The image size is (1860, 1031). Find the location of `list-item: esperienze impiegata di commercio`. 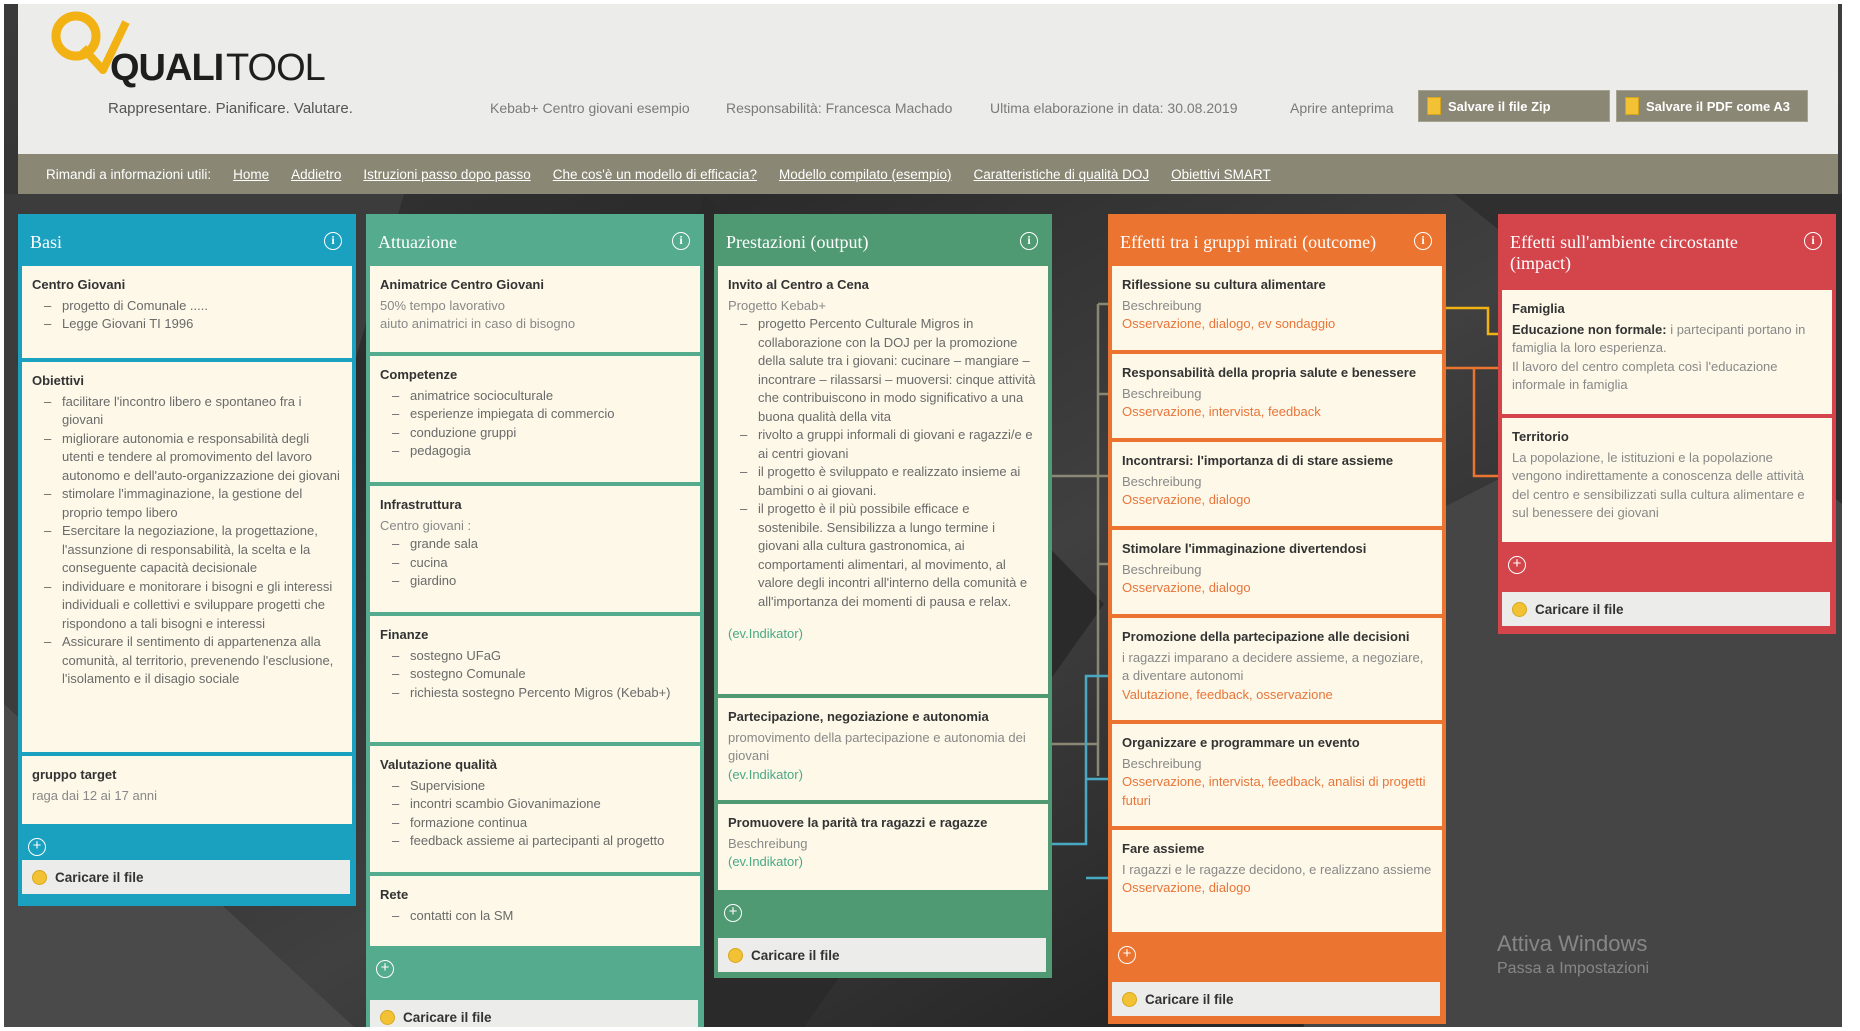

list-item: esperienze impiegata di commercio is located at coordinates (541, 414).